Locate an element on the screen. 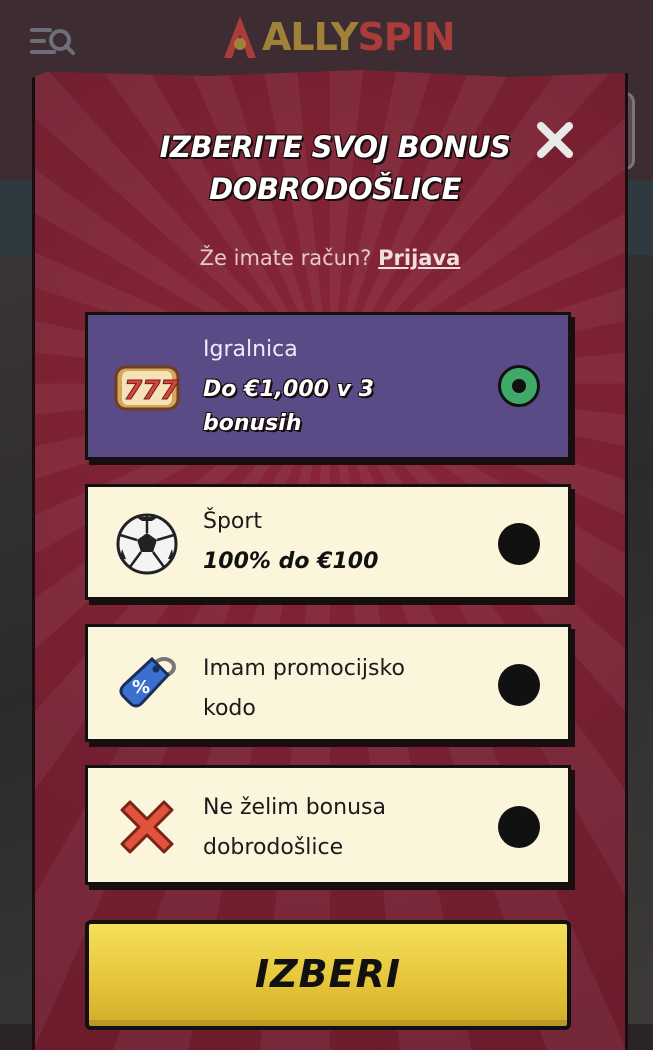 This screenshot has height=1050, width=653. login-prompt-text: Že imate račun? is located at coordinates (285, 258).